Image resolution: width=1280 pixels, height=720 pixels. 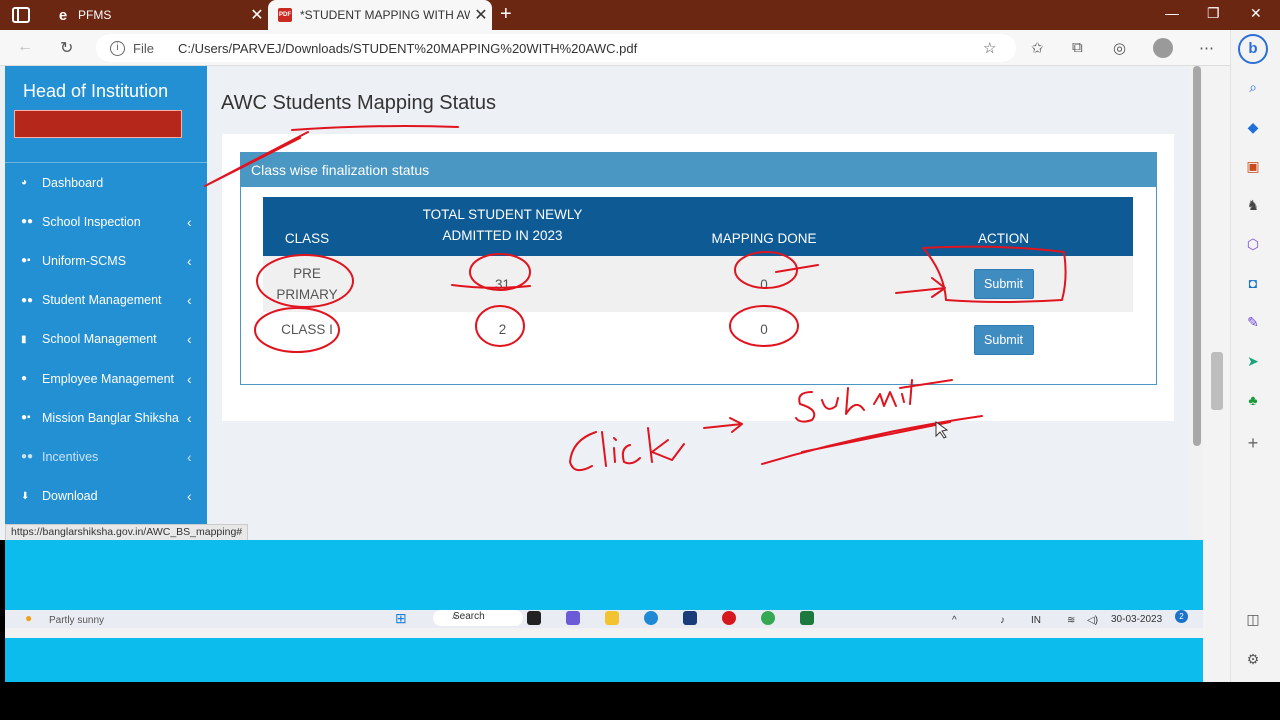 What do you see at coordinates (690, 618) in the screenshot?
I see `store-icon` at bounding box center [690, 618].